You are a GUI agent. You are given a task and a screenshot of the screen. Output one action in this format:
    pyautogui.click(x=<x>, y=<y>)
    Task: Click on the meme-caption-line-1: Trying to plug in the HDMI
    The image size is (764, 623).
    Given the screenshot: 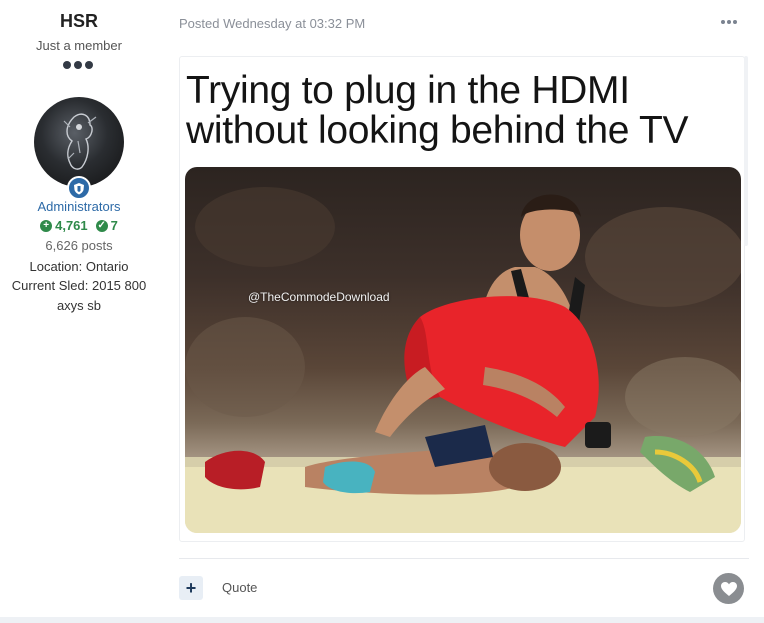 What is the action you would take?
    pyautogui.click(x=408, y=90)
    